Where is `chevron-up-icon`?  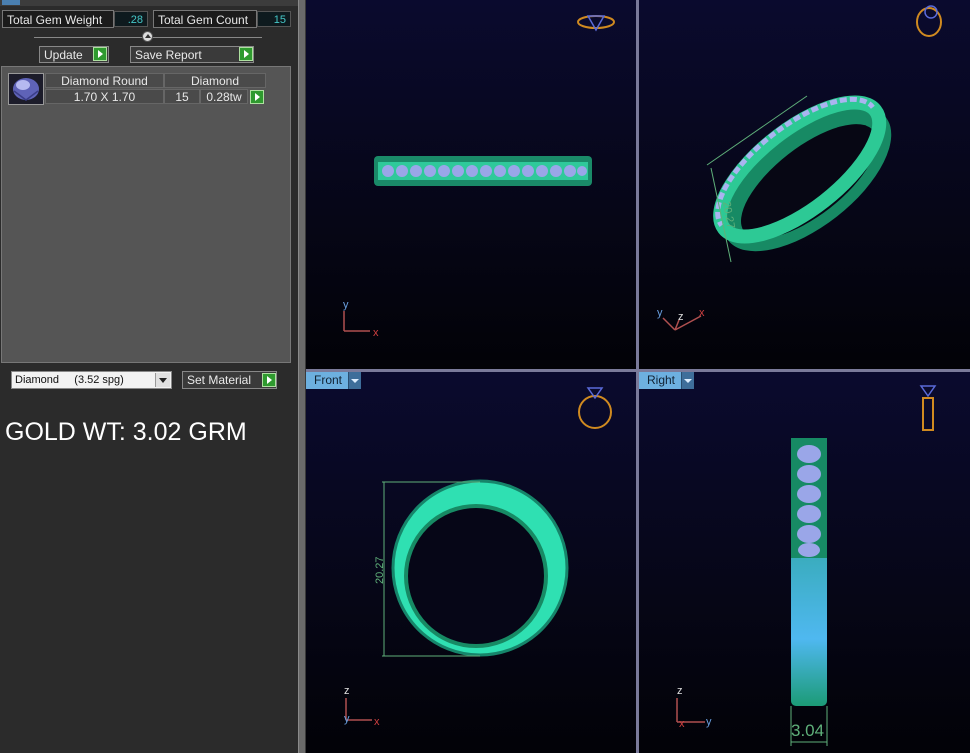
chevron-up-icon is located at coordinates (148, 36).